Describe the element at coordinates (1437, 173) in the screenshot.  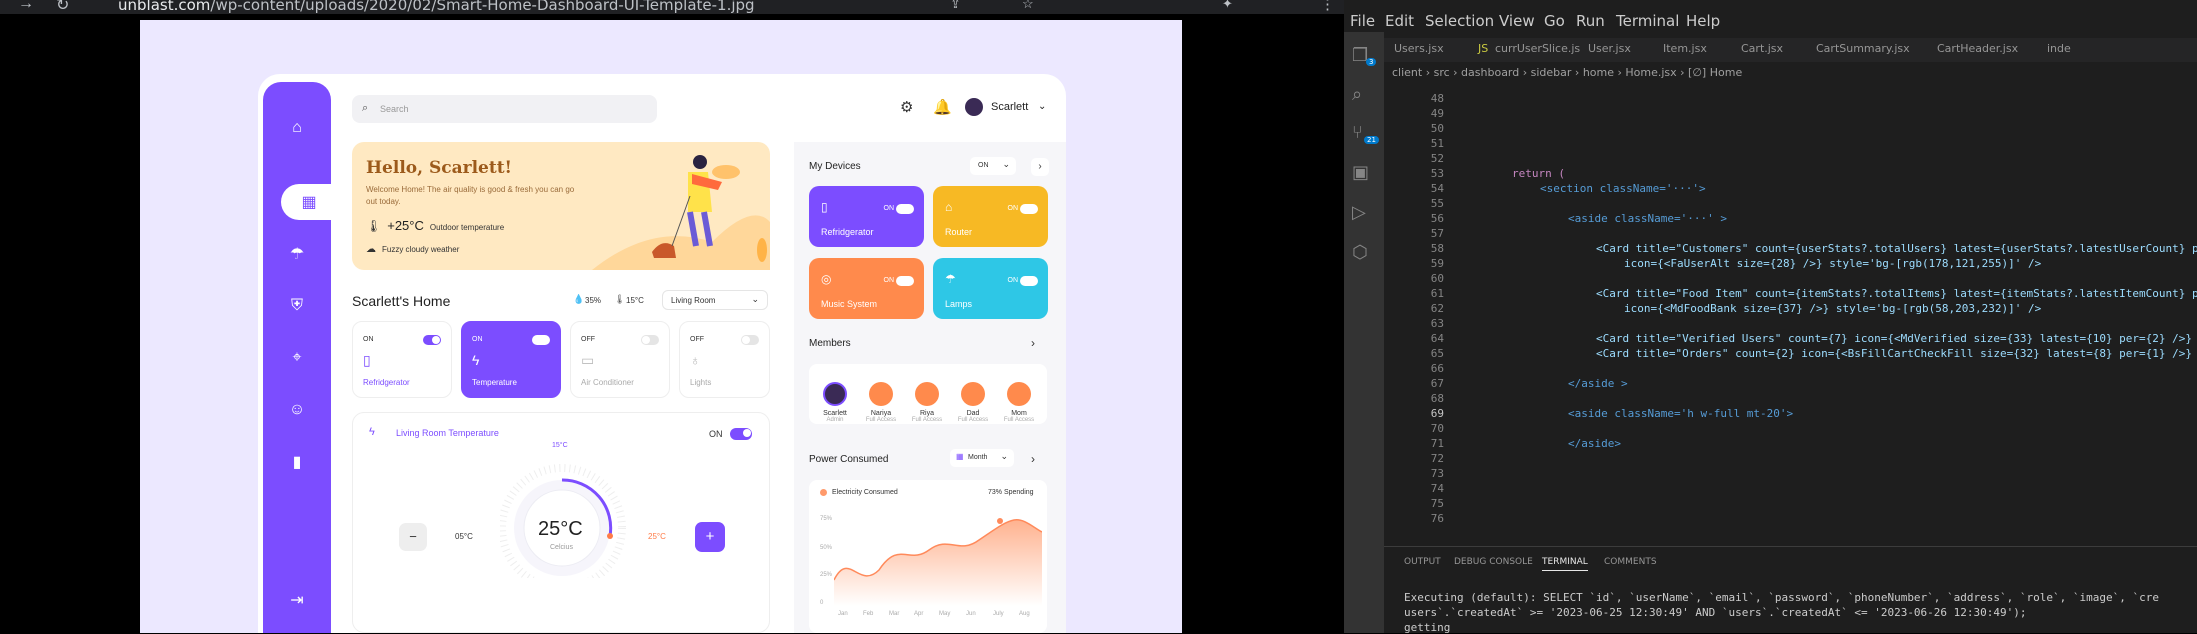
I see `line-number: 53` at that location.